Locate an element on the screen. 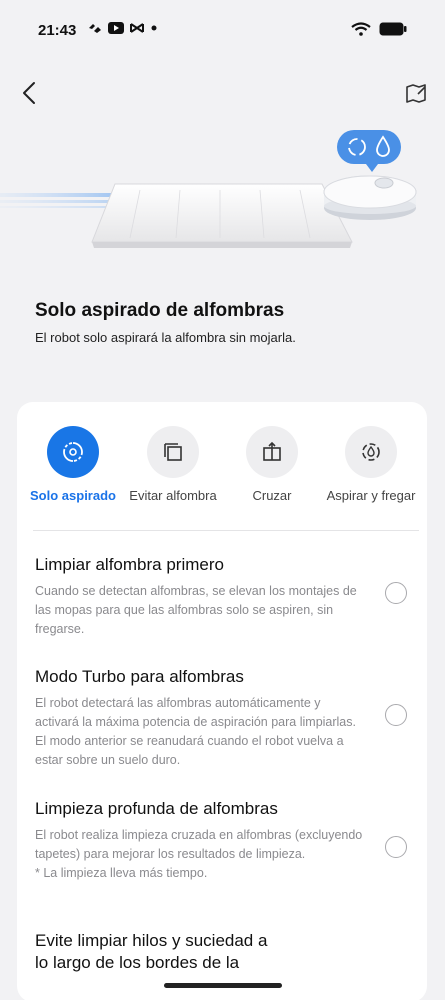  status-left-icons is located at coordinates (123, 28).